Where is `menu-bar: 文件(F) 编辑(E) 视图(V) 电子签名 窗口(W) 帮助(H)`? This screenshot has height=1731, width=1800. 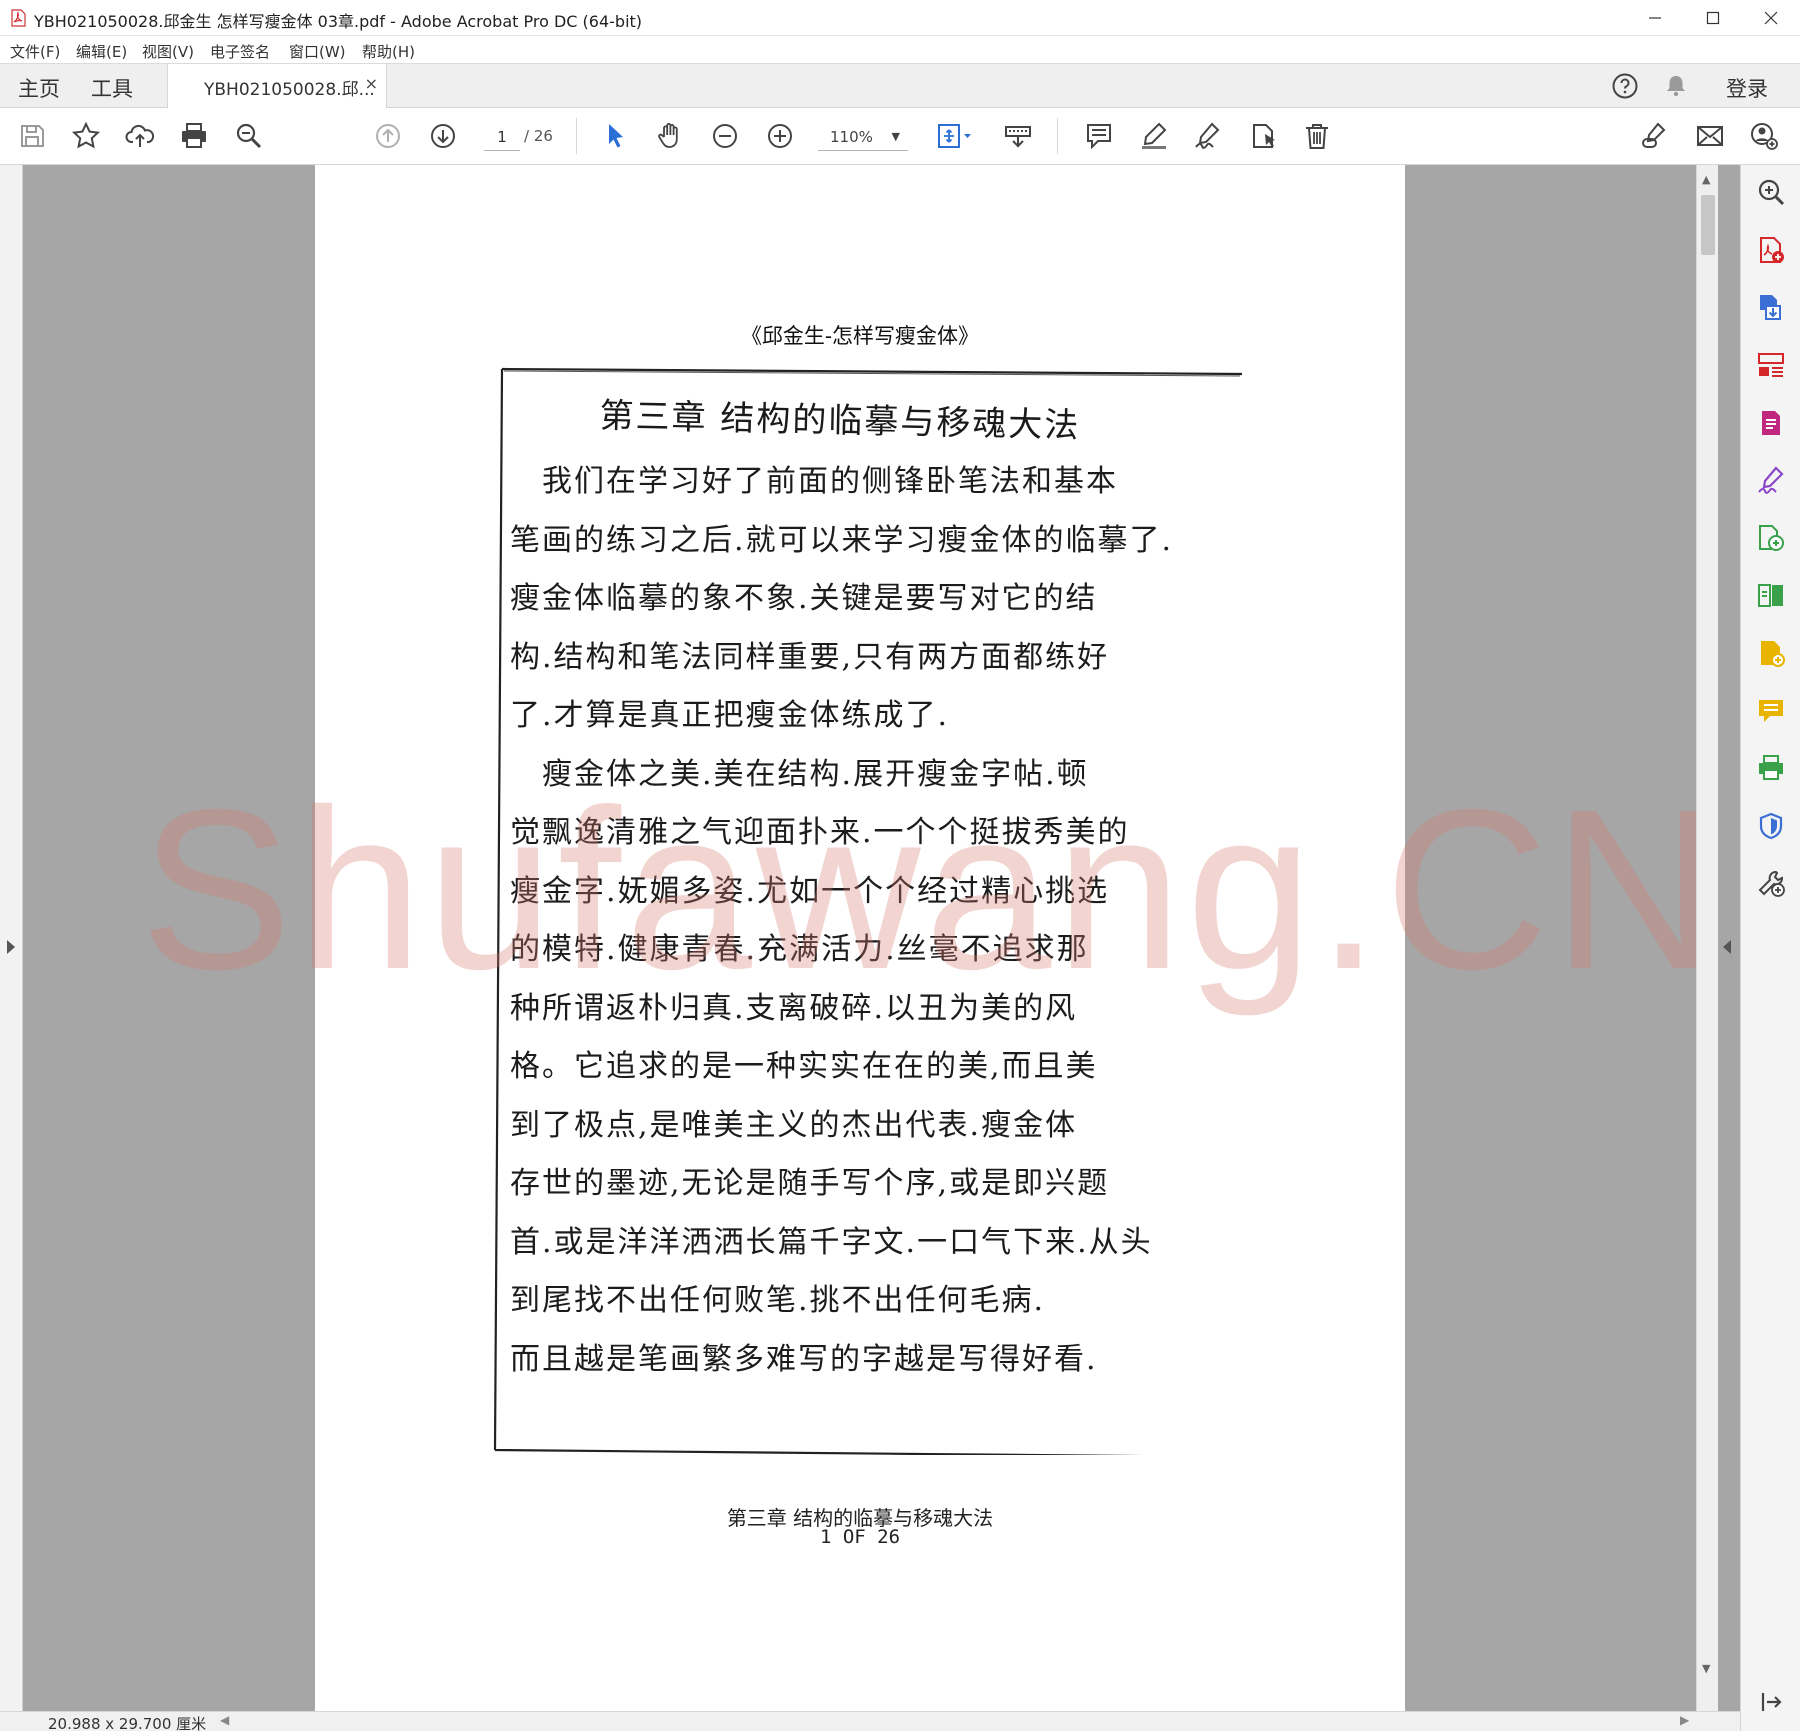
menu-bar: 文件(F) 编辑(E) 视图(V) 电子签名 窗口(W) 帮助(H) is located at coordinates (900, 50).